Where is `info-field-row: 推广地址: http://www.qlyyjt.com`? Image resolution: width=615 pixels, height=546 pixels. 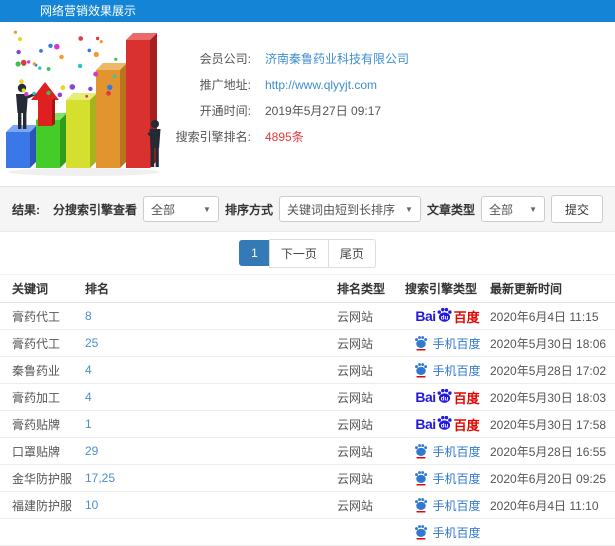
info-field-row: 推广地址: http://www.qlyyjt.com is located at coordinates (282, 85).